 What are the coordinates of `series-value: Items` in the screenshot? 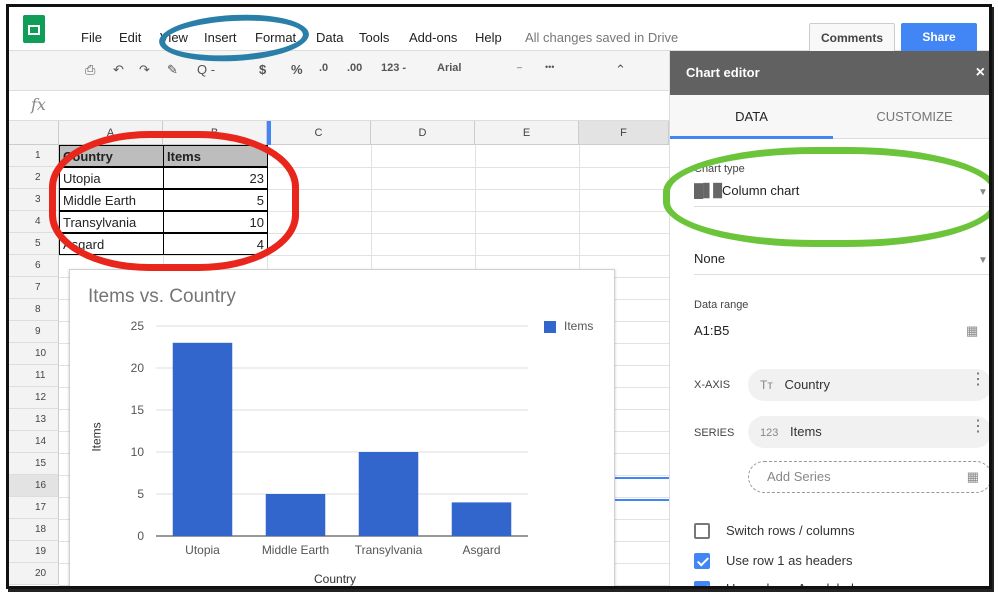 It's located at (805, 431).